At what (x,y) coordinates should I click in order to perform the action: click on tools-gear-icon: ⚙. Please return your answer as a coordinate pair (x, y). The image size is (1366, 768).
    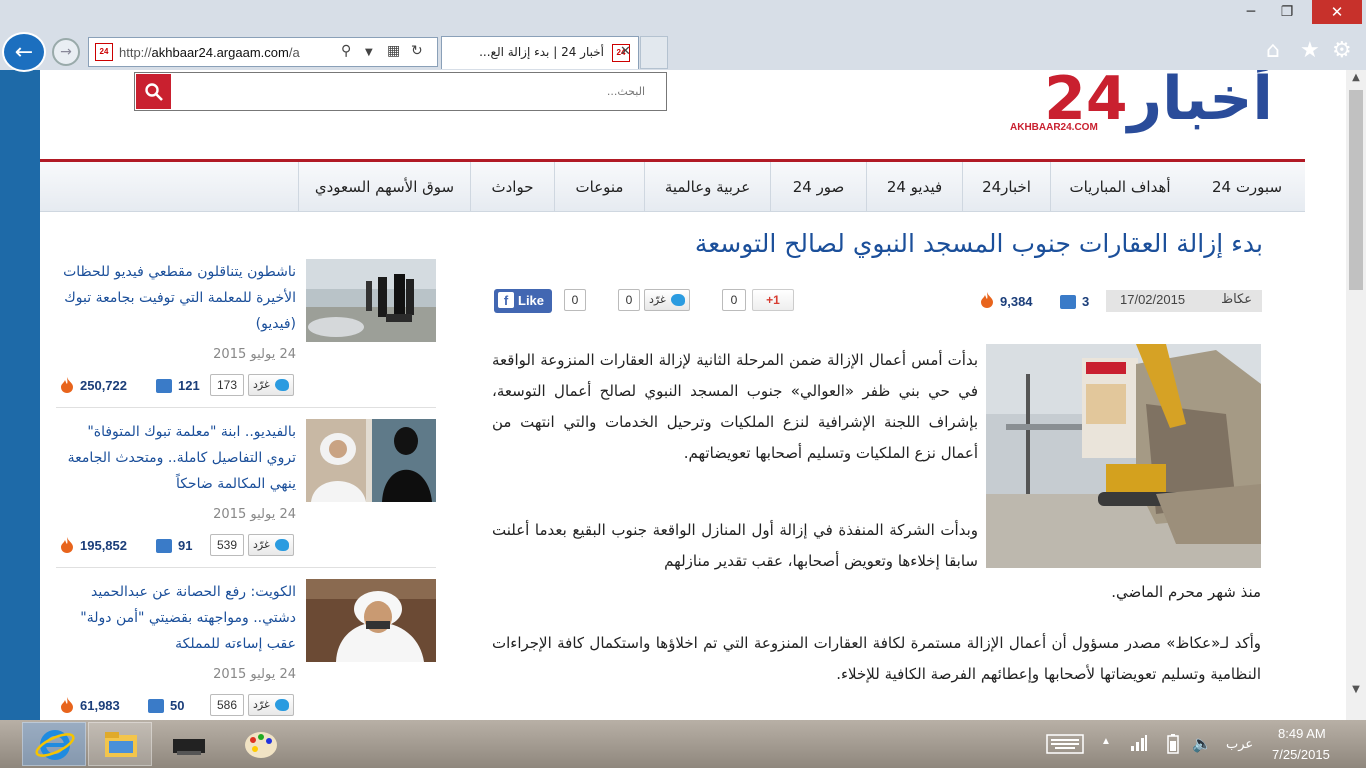
    Looking at the image, I should click on (1342, 50).